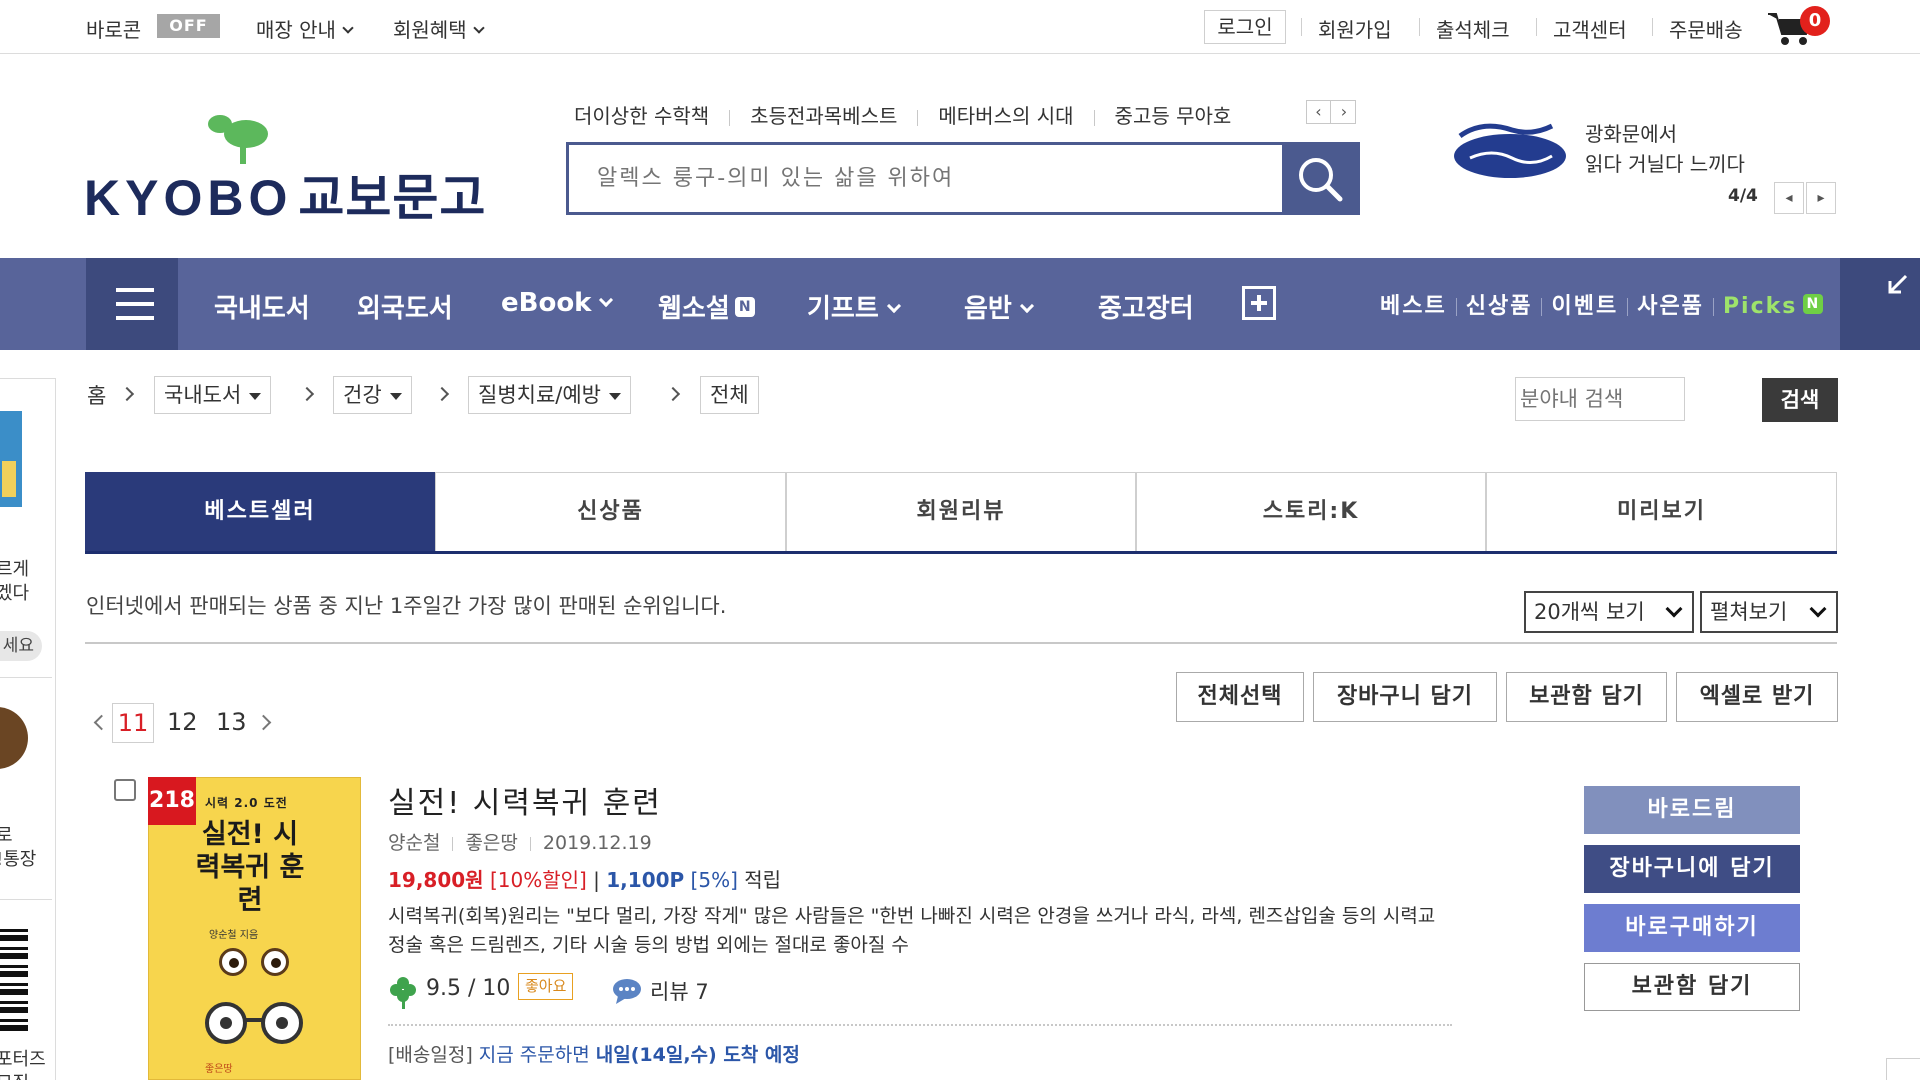 The height and width of the screenshot is (1080, 1920). Describe the element at coordinates (113, 28) in the screenshot. I see `barokon-link: 바로콘` at that location.